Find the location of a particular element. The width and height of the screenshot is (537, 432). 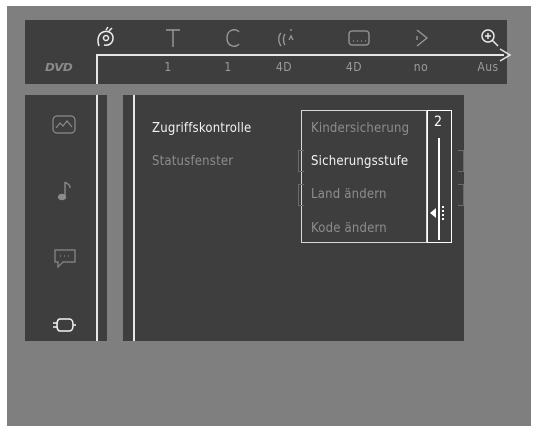

audio-icon is located at coordinates (287, 38).